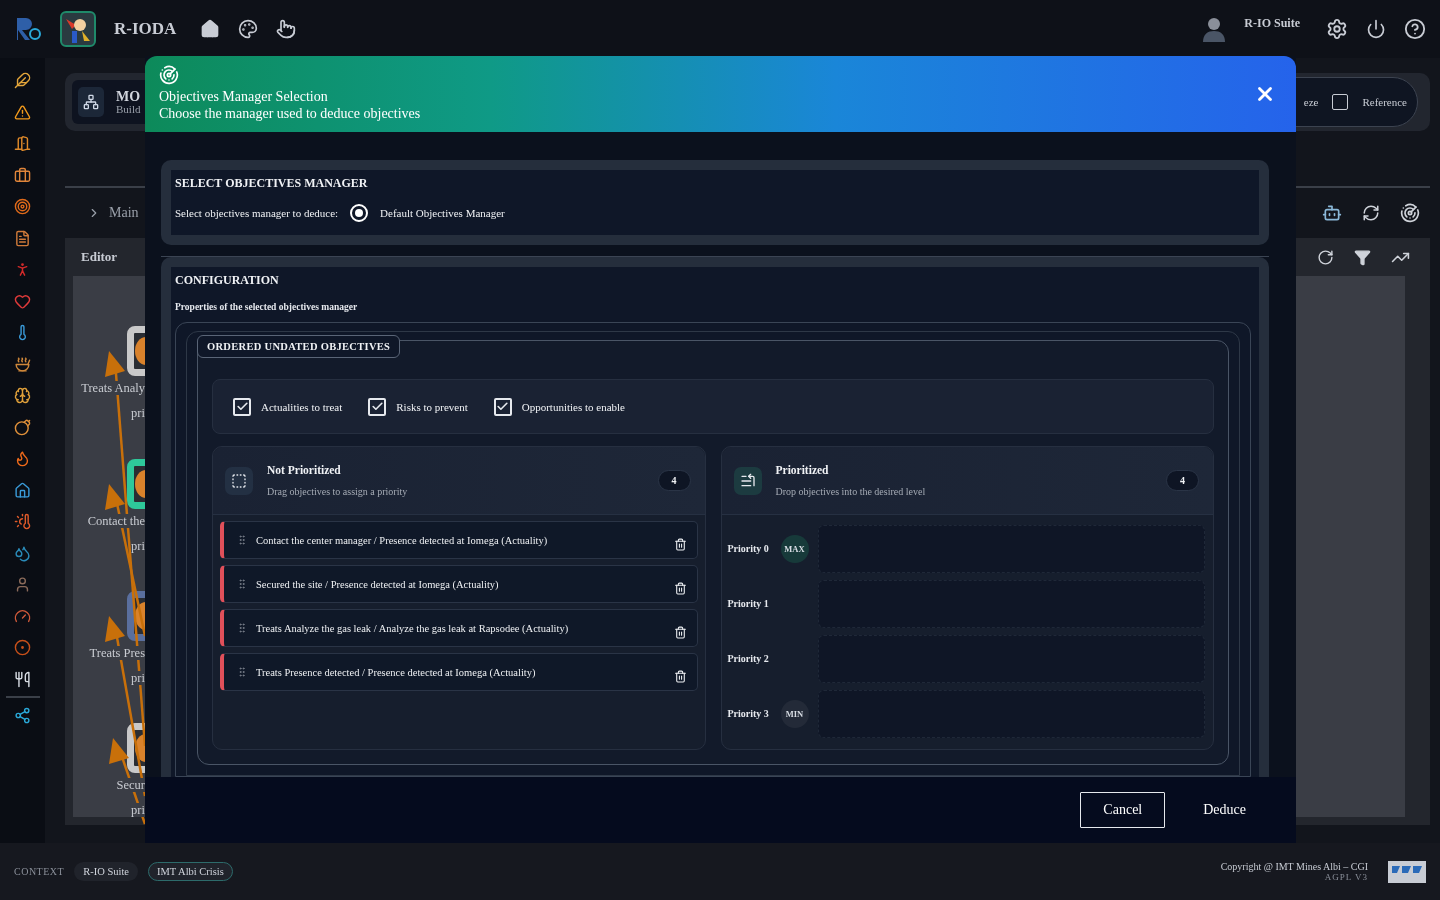 Image resolution: width=1440 pixels, height=900 pixels. Describe the element at coordinates (244, 97) in the screenshot. I see `dialog-title: Objectives Manager Selection` at that location.